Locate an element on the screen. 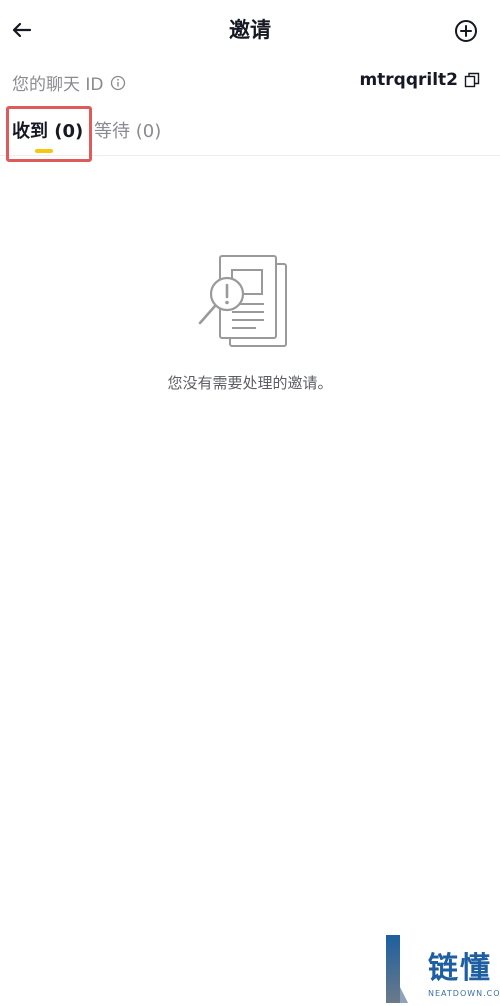  tab-pending: 等待 (0) is located at coordinates (127, 130).